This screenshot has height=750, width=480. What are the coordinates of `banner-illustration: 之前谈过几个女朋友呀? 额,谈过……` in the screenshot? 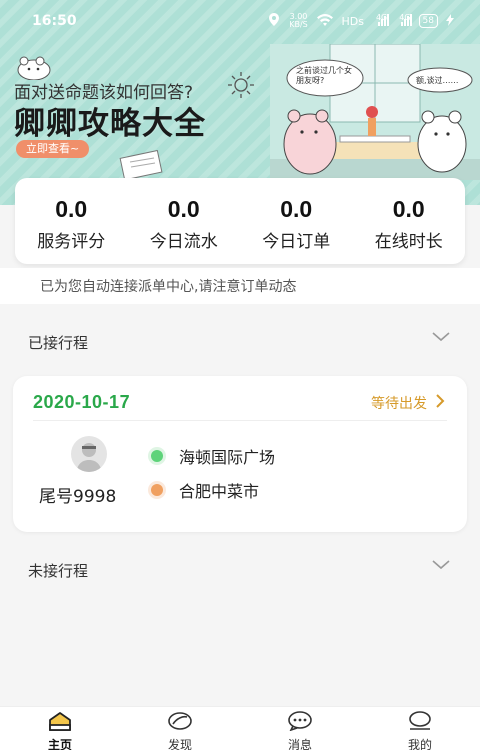 It's located at (375, 111).